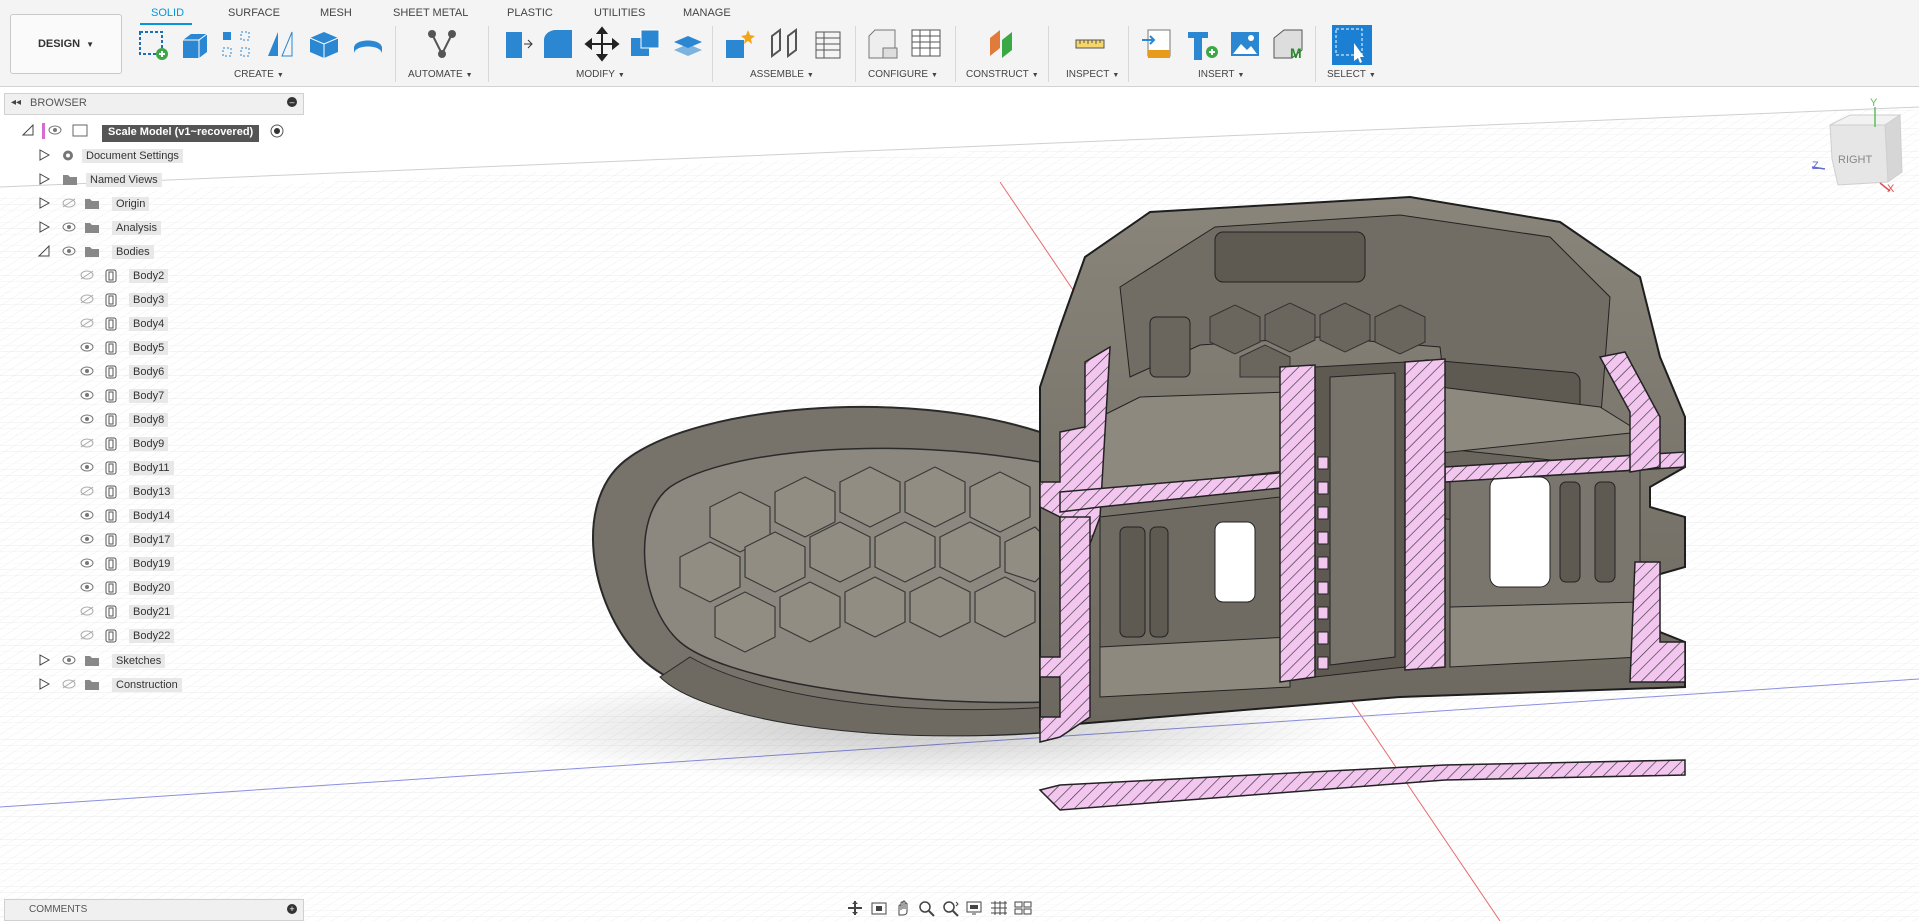 Image resolution: width=1919 pixels, height=921 pixels. Describe the element at coordinates (883, 44) in the screenshot. I see `configure-icon` at that location.